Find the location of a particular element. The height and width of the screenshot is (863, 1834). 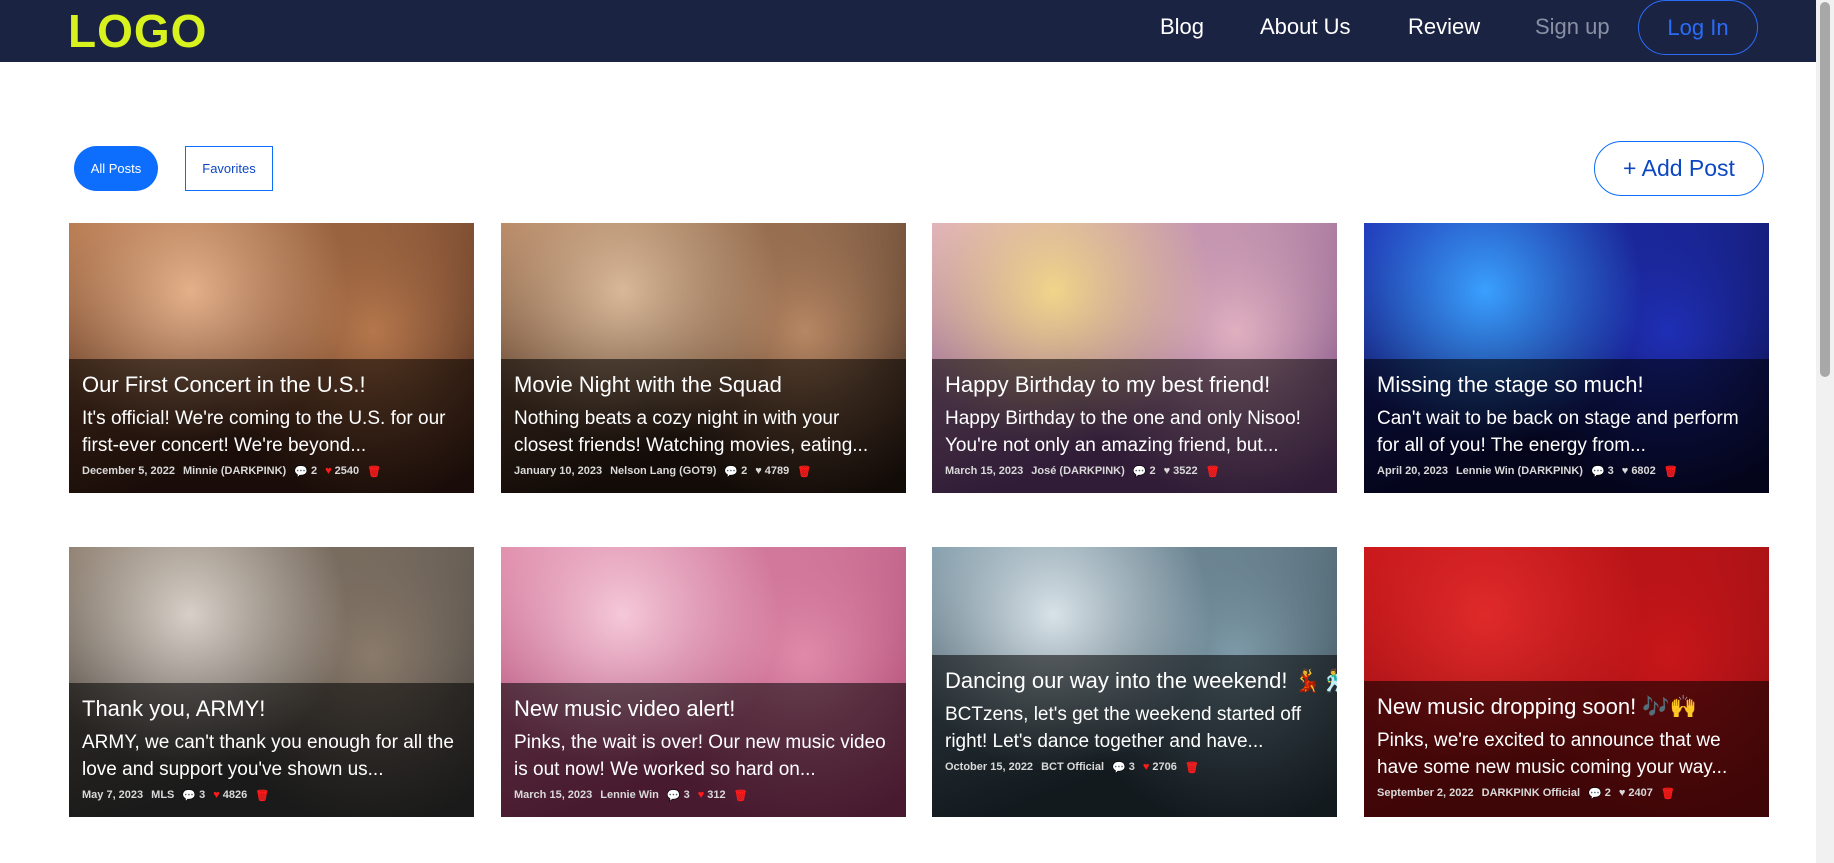

post-author: Lennie Win is located at coordinates (629, 795).